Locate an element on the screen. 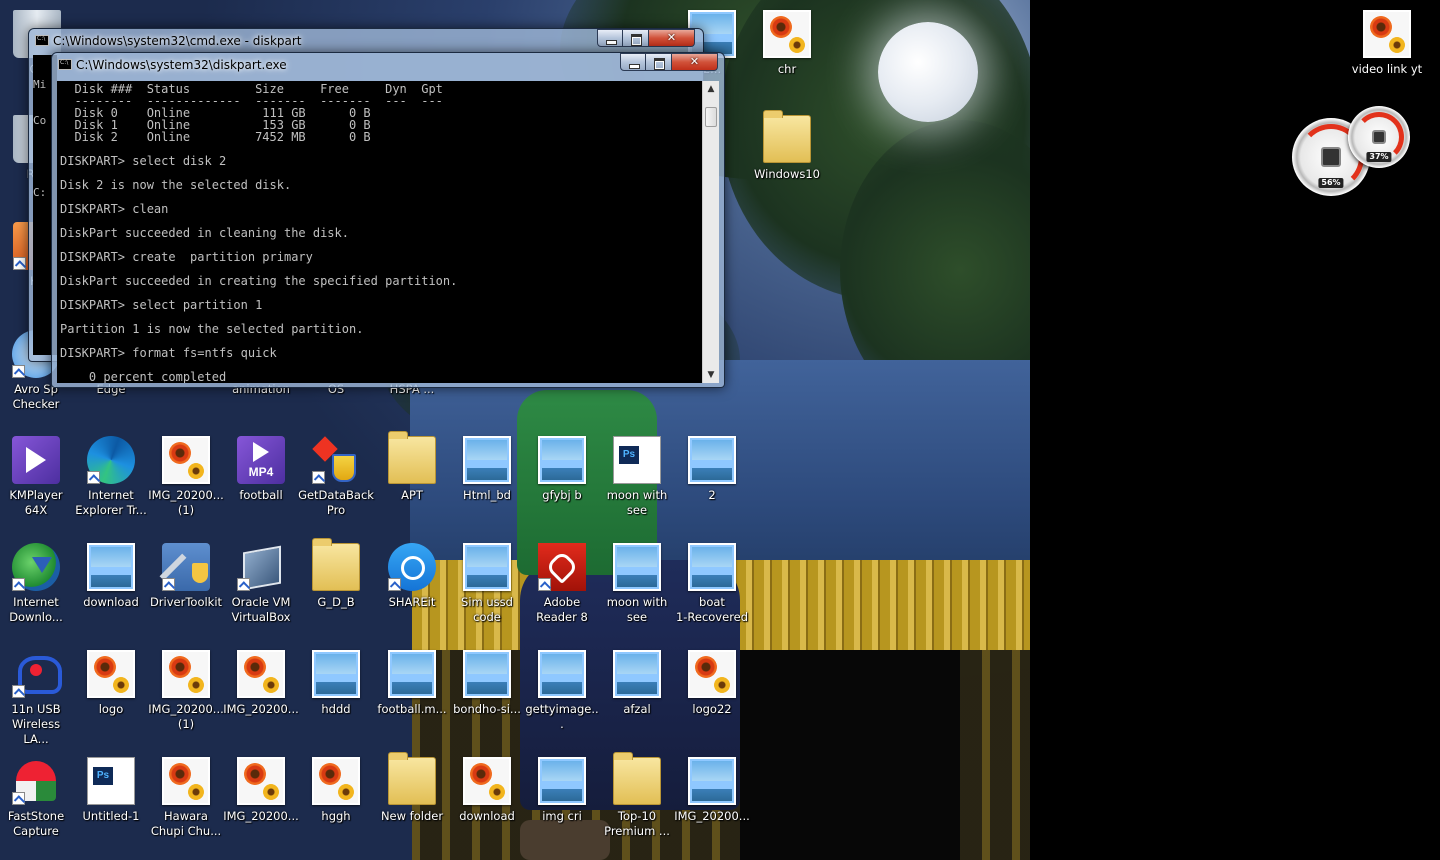  desktop-icon: hddd is located at coordinates (336, 683).